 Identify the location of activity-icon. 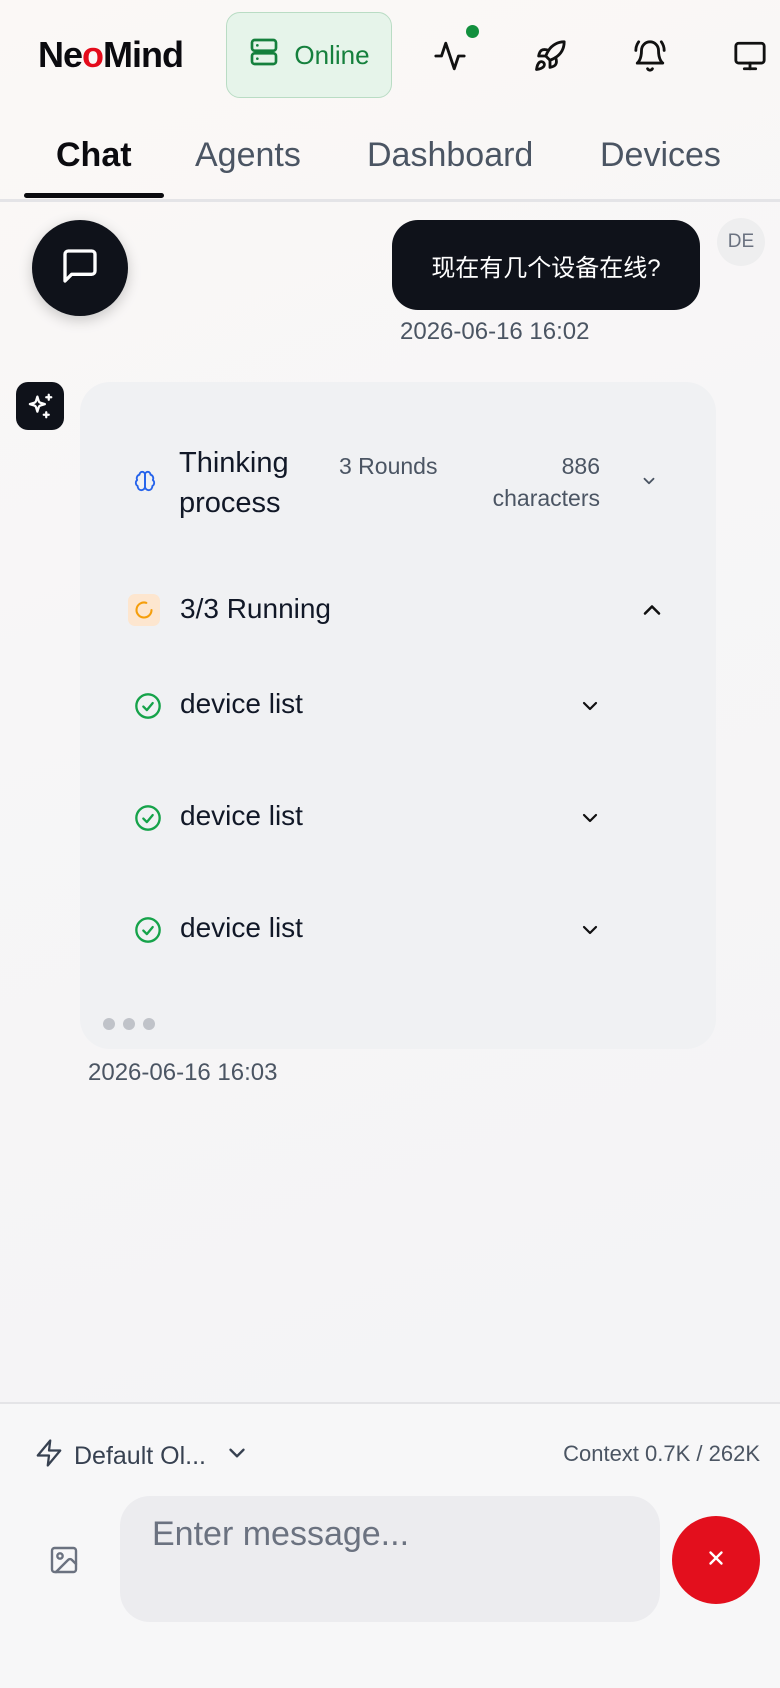
(450, 56).